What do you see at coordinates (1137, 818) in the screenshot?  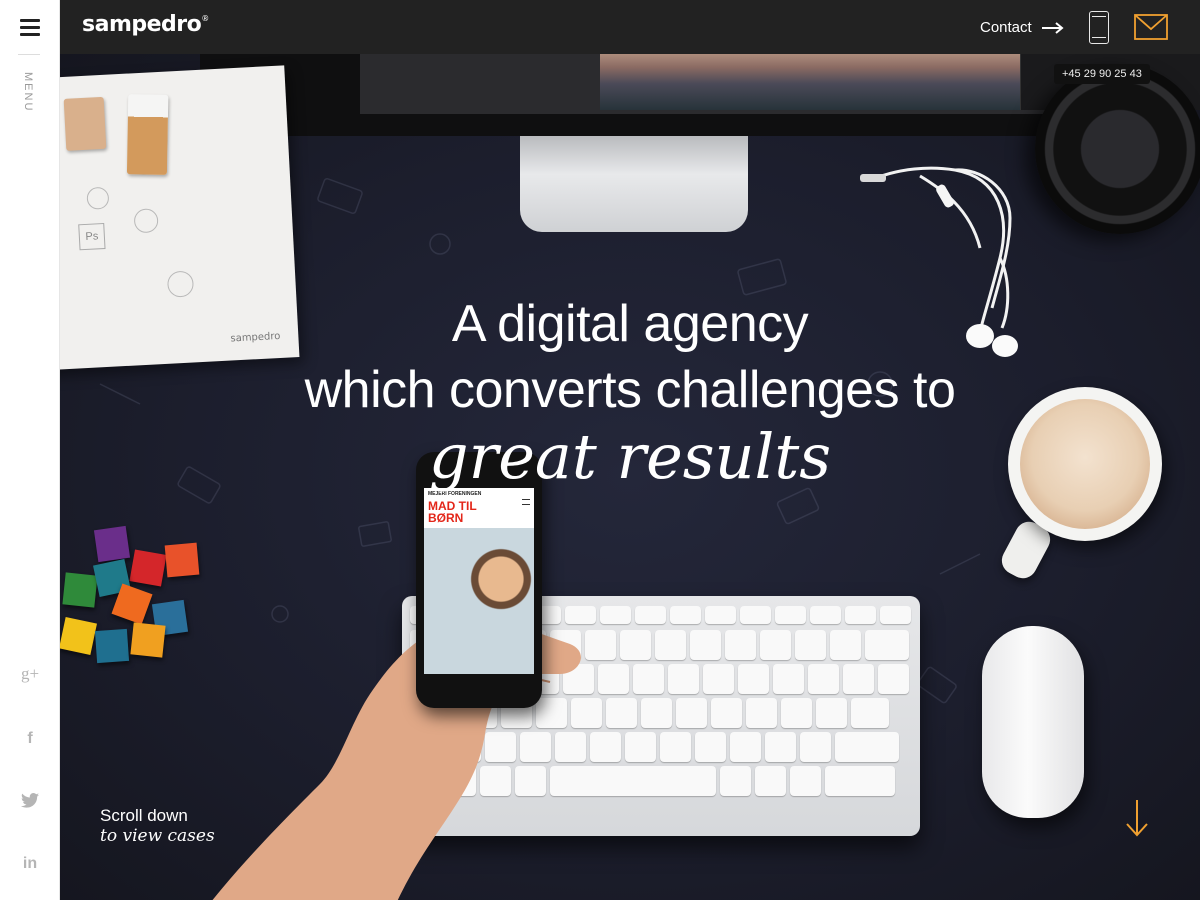 I see `arrow-down-icon` at bounding box center [1137, 818].